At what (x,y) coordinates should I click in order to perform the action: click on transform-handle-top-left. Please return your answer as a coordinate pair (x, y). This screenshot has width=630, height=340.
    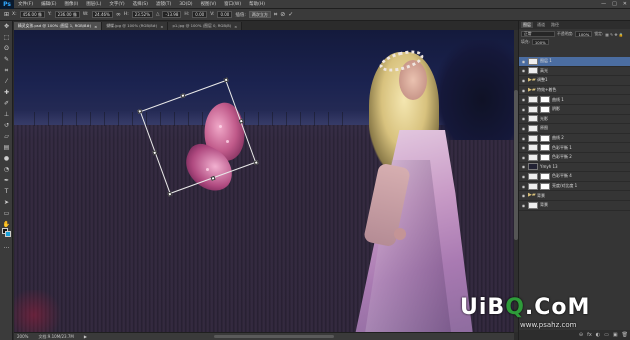
    Looking at the image, I should click on (140, 111).